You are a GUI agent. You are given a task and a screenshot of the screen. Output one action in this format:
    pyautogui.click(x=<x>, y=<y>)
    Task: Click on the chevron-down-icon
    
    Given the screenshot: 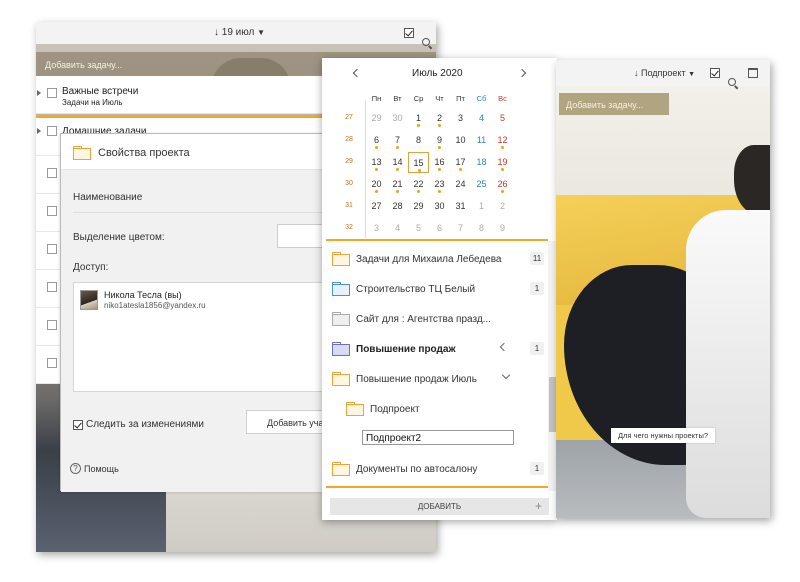 What is the action you would take?
    pyautogui.click(x=506, y=375)
    